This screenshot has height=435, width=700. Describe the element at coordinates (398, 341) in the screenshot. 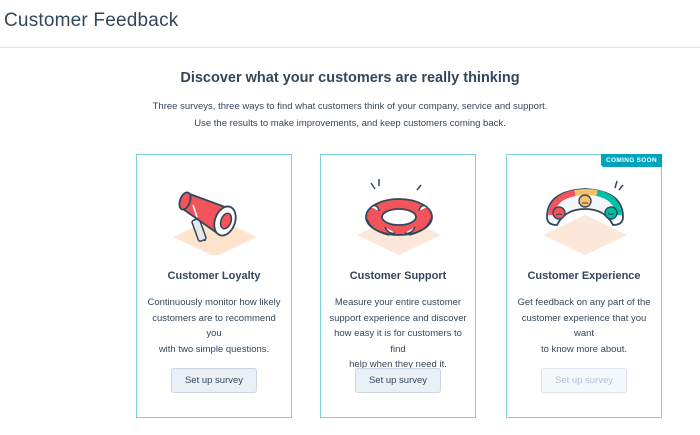

I see `card-description-line: how easy it is for customers to find` at that location.